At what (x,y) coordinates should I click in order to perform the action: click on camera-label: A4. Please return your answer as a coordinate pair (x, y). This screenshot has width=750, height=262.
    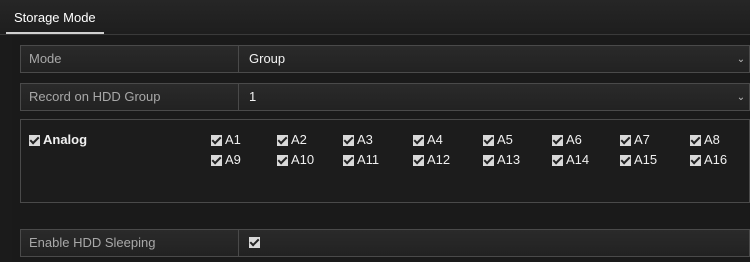
    Looking at the image, I should click on (435, 139).